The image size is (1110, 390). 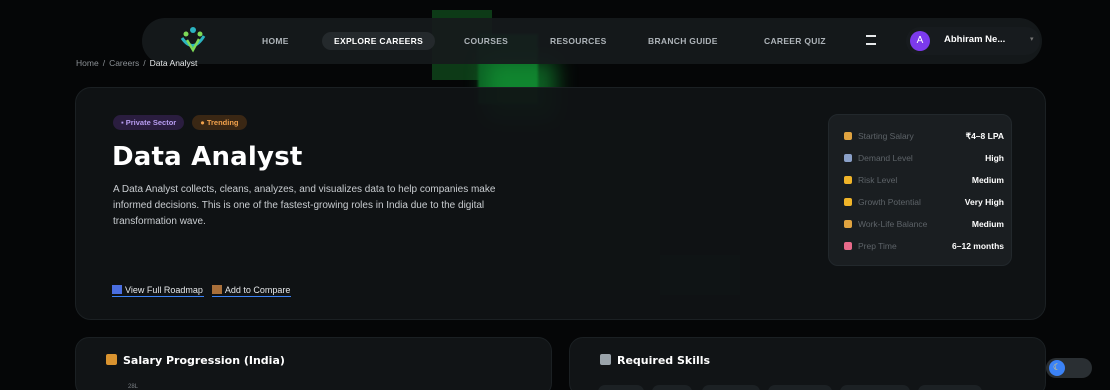 I want to click on chevron-down-icon: ▾, so click(x=1032, y=39).